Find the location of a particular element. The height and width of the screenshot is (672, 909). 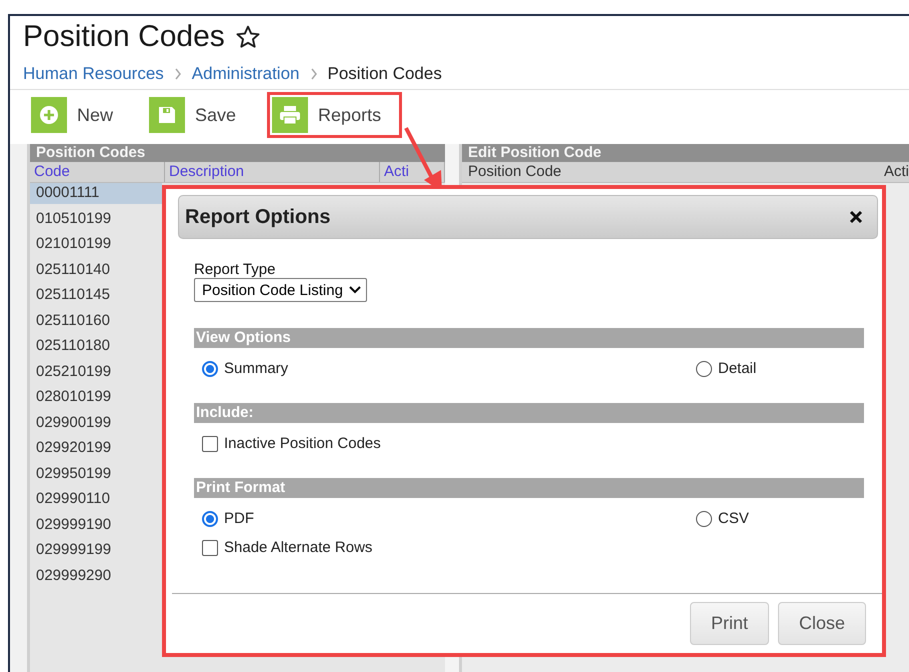

column-header: Position Code is located at coordinates (514, 172).